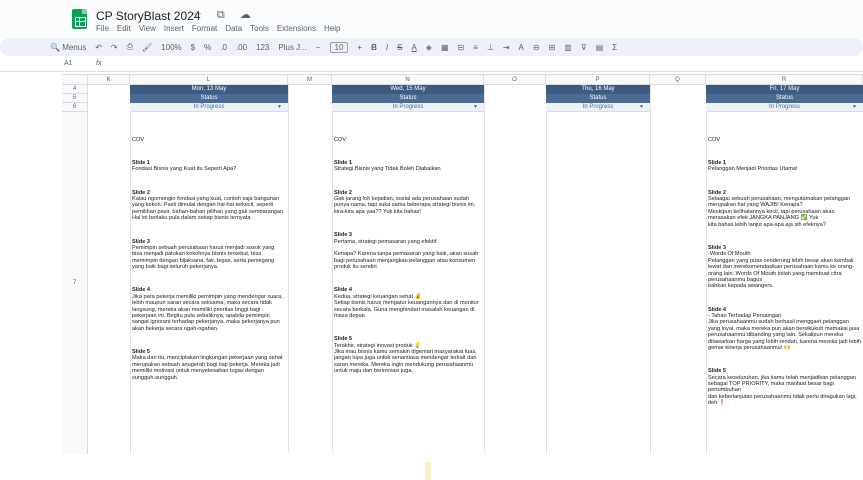  I want to click on fill-color-icon: ◈, so click(429, 47).